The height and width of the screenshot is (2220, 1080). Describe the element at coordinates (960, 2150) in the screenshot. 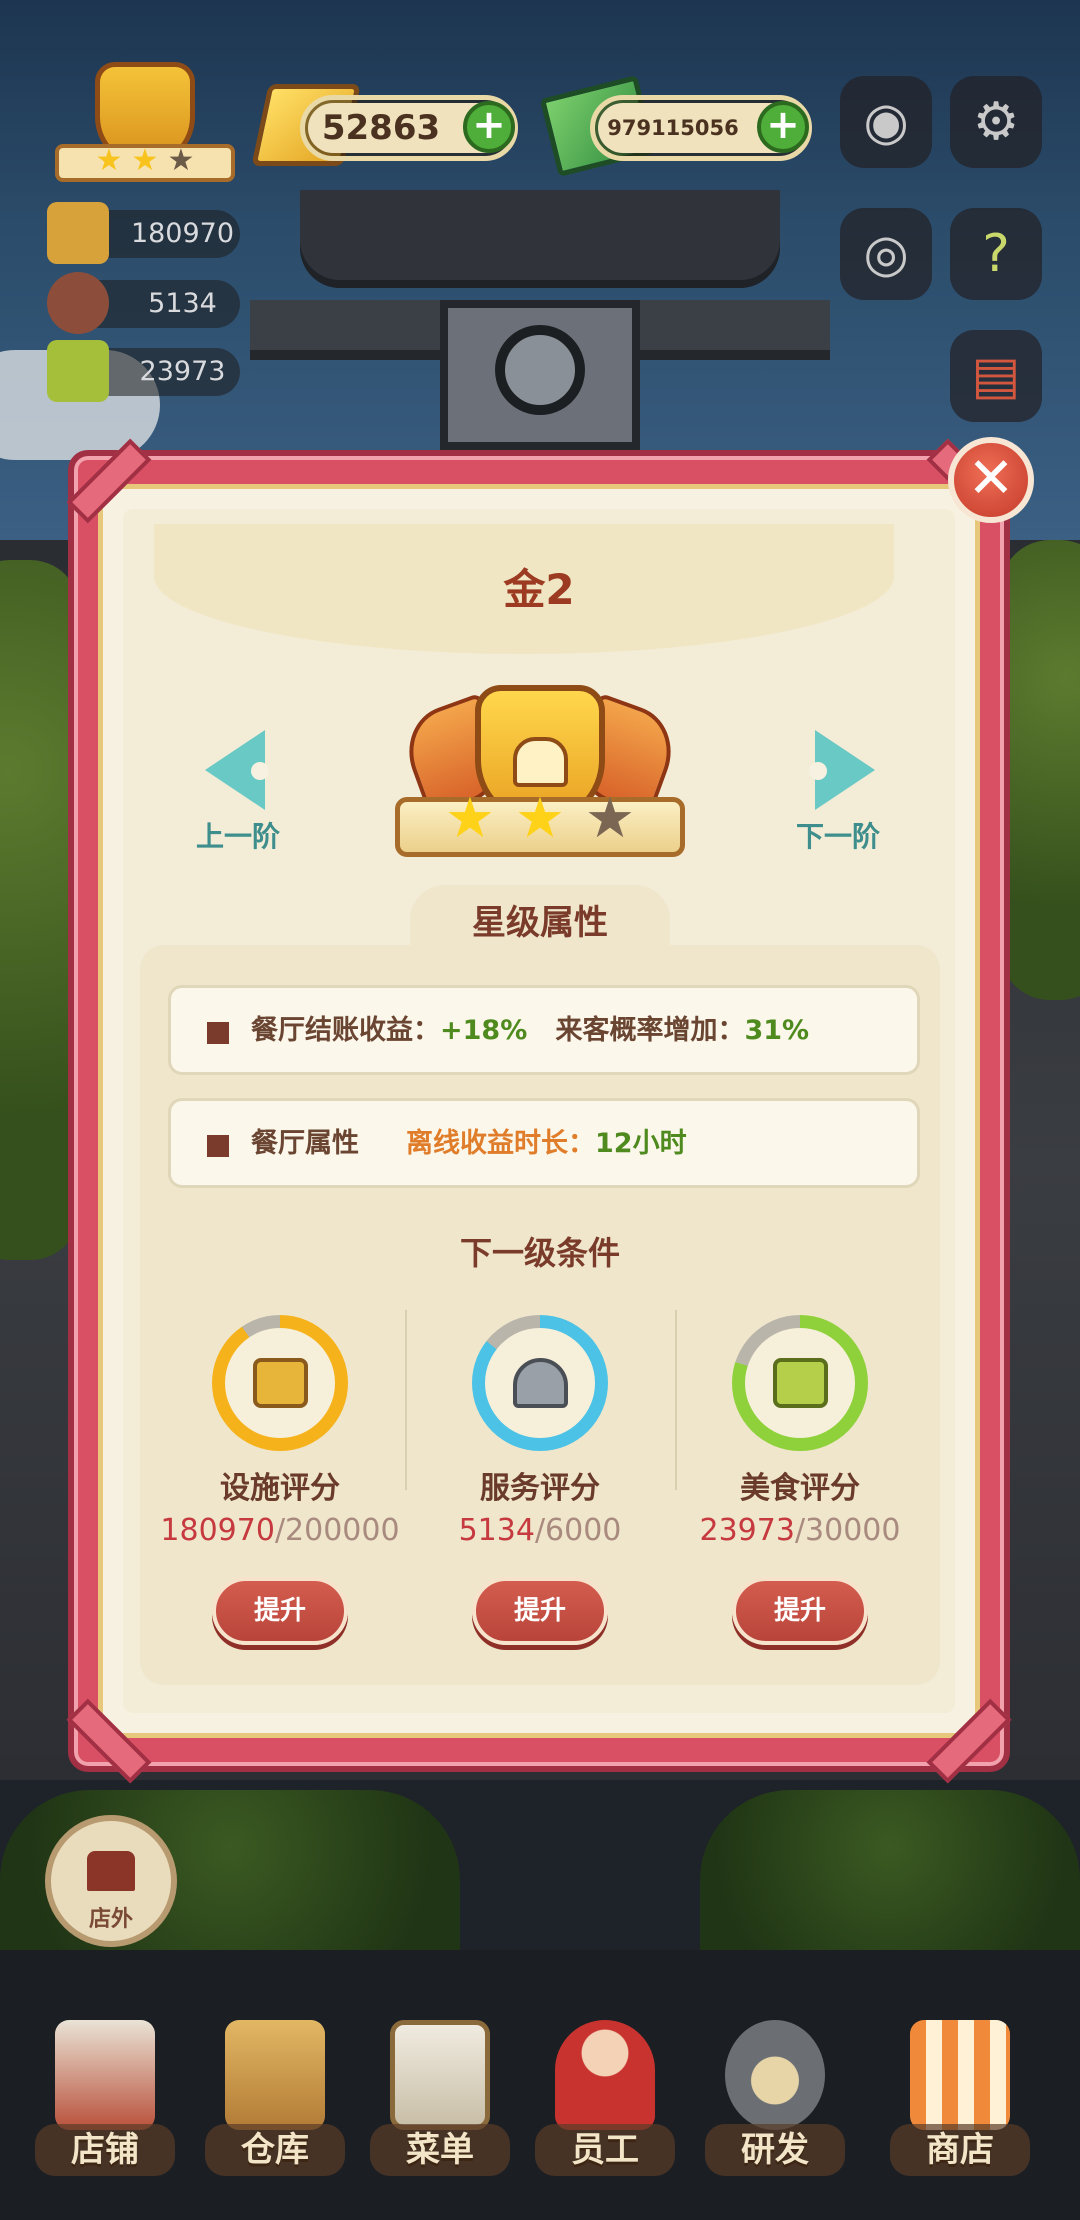

I see `nav-label: 商店` at that location.